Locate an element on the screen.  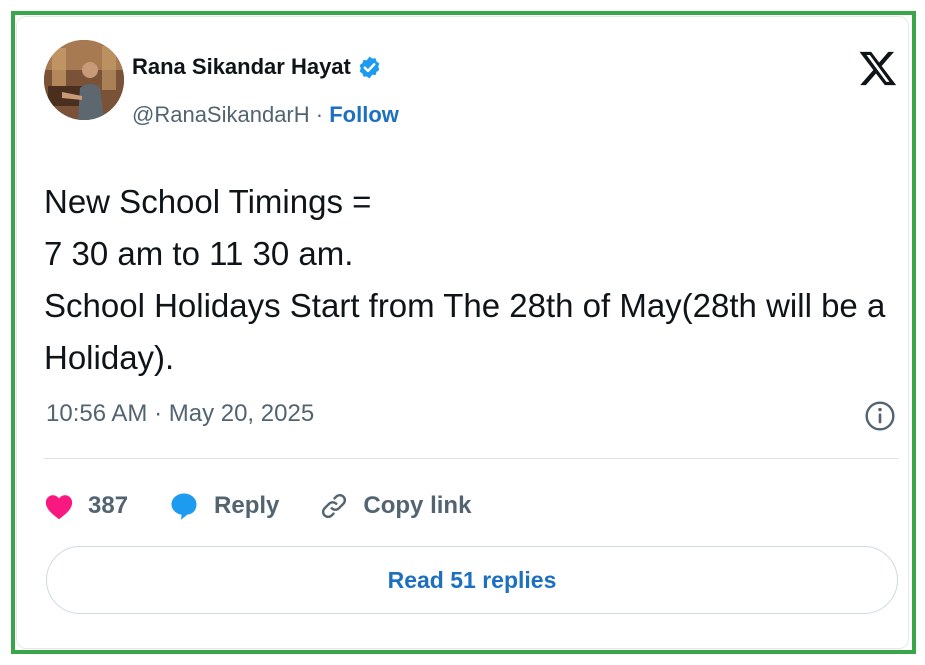
author-handle: @RanaSikandarH is located at coordinates (221, 114).